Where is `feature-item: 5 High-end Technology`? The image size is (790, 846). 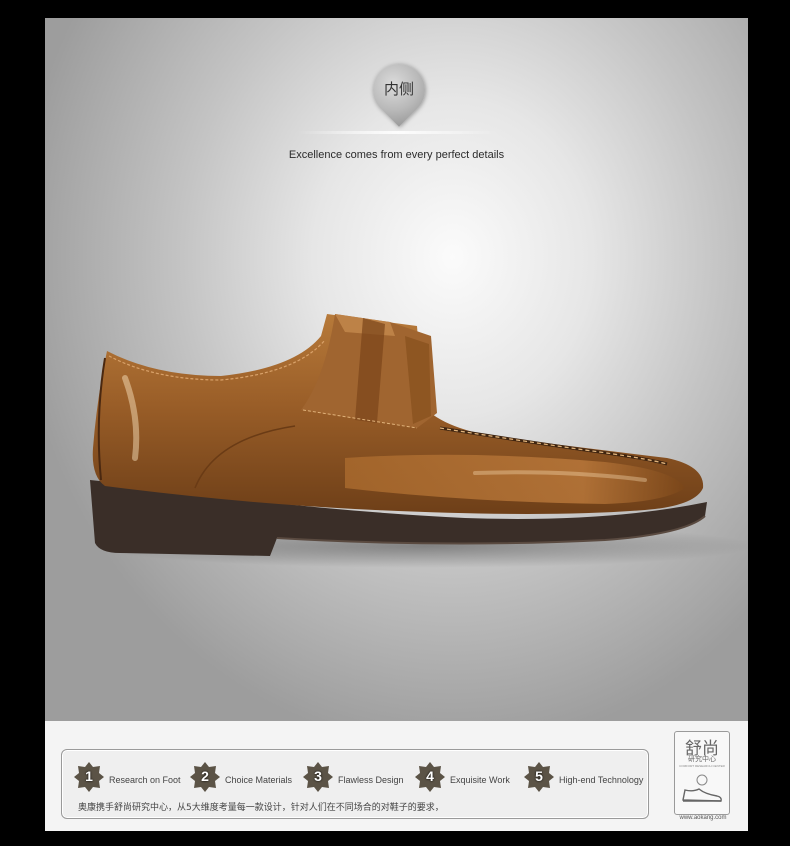 feature-item: 5 High-end Technology is located at coordinates (583, 777).